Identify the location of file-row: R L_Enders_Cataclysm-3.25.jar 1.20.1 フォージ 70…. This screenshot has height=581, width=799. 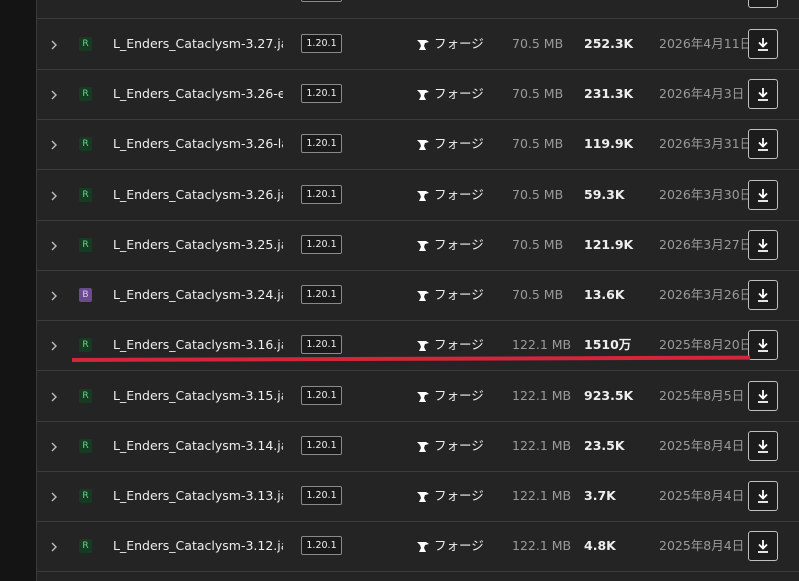
(417, 246).